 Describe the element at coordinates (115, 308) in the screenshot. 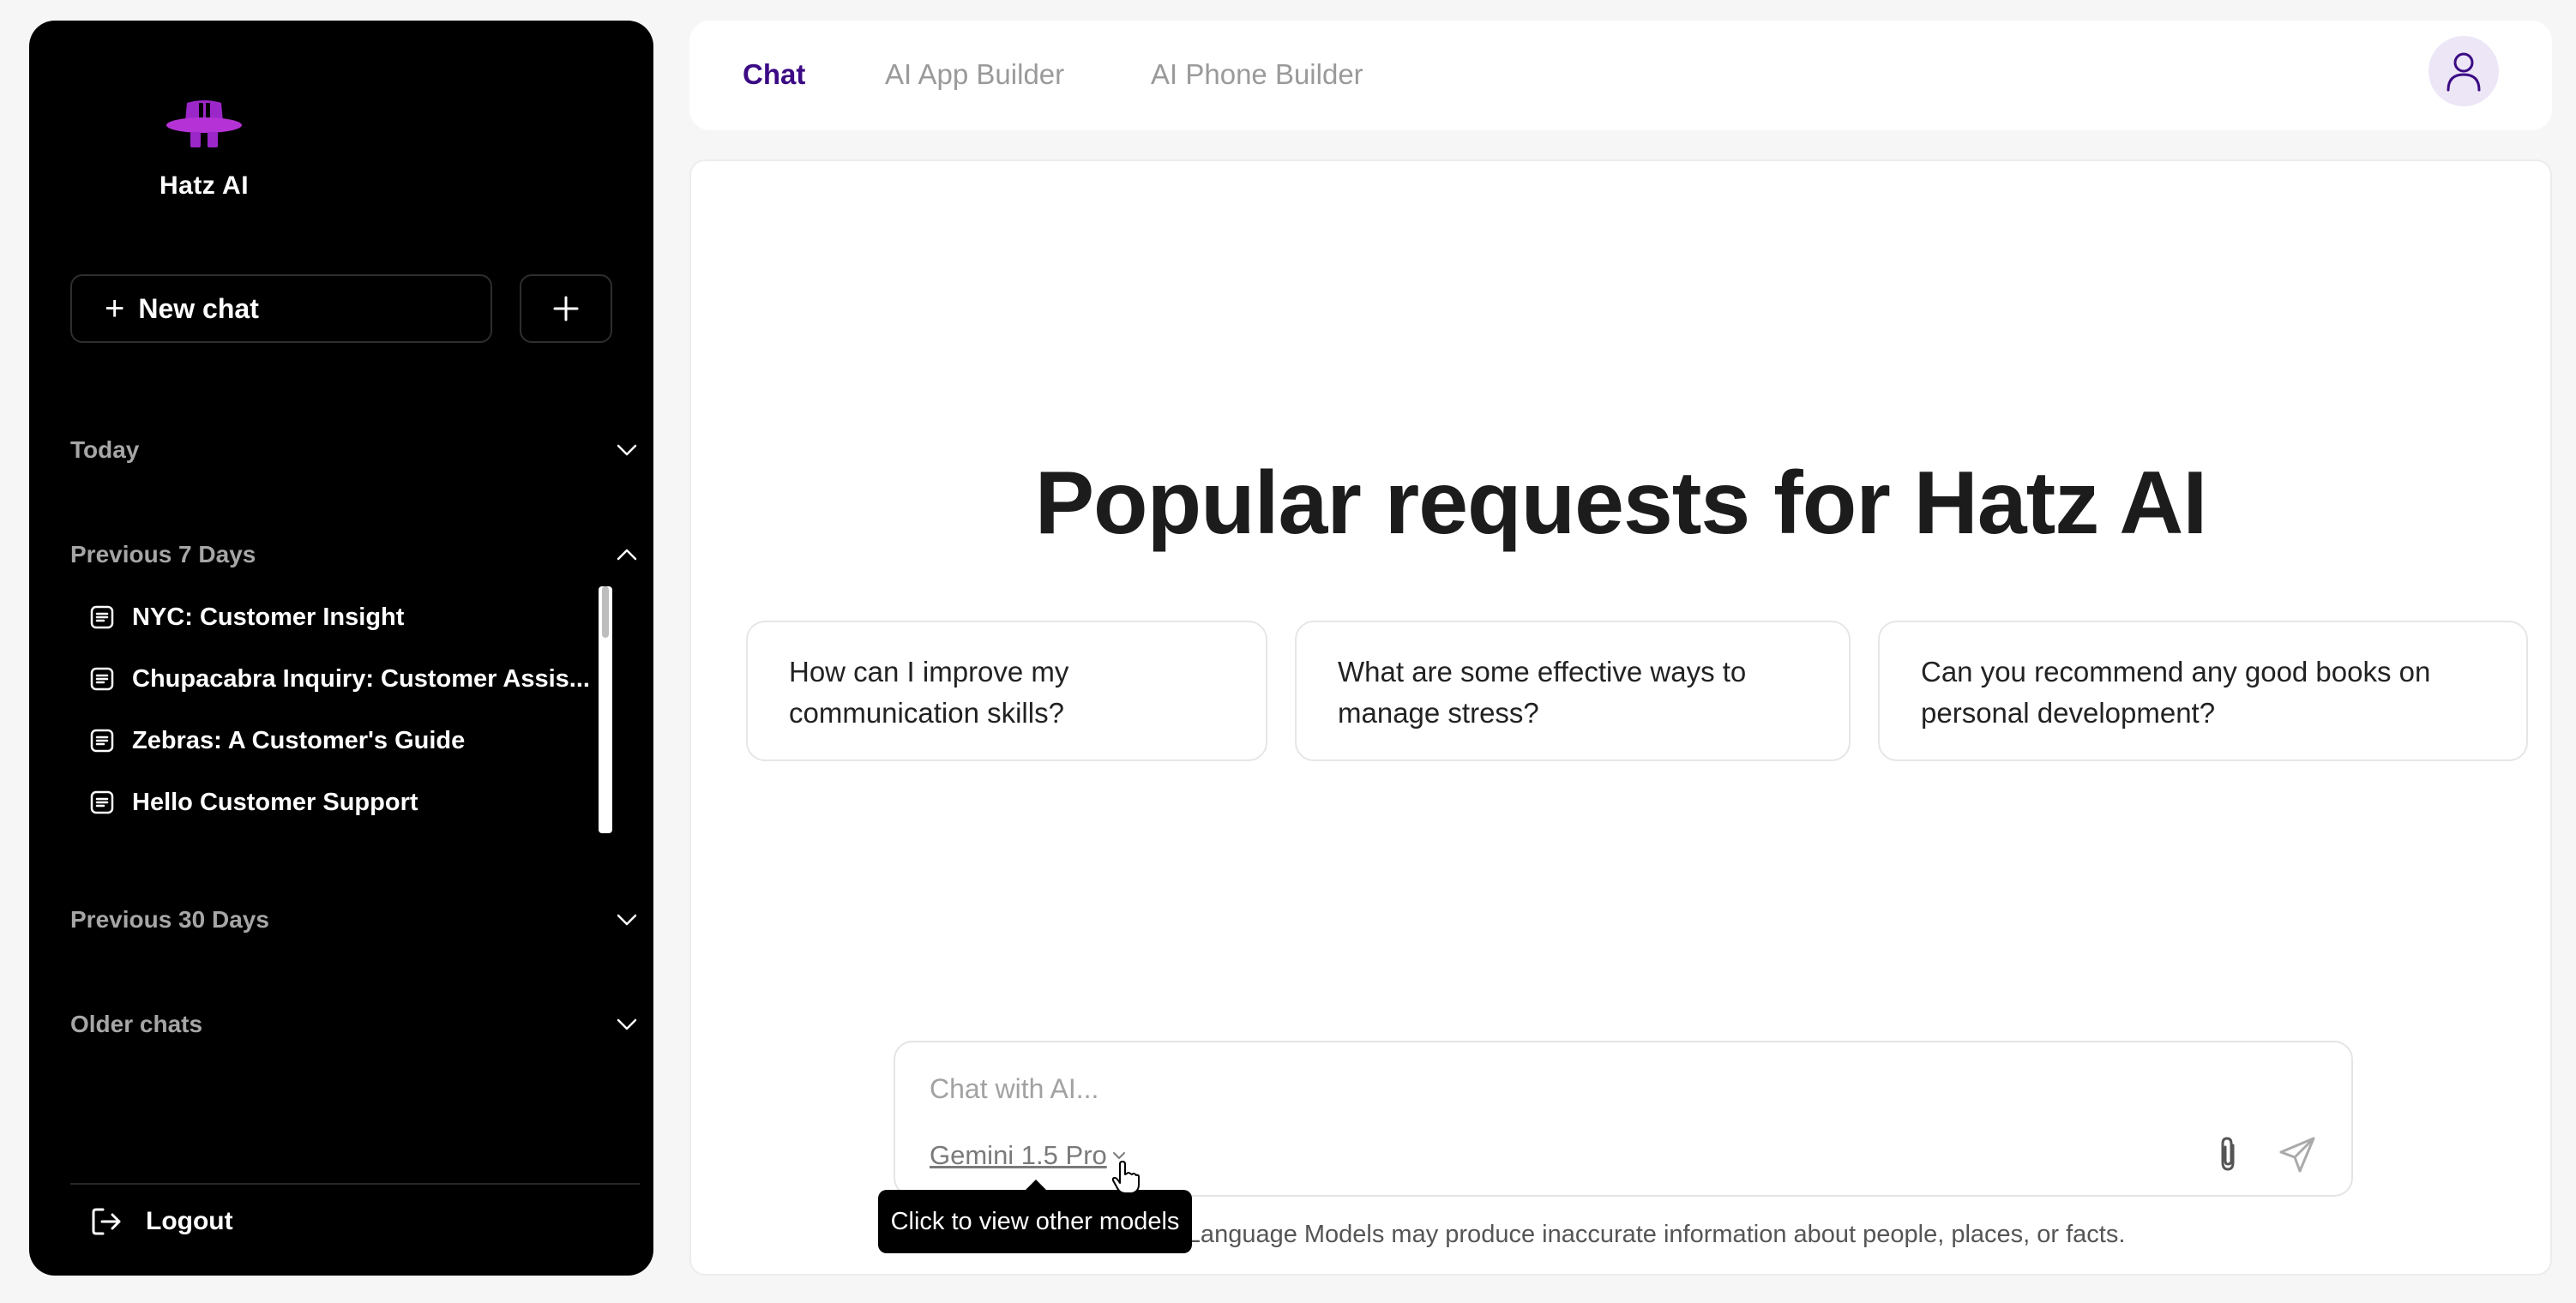

I see `plus-icon: +` at that location.